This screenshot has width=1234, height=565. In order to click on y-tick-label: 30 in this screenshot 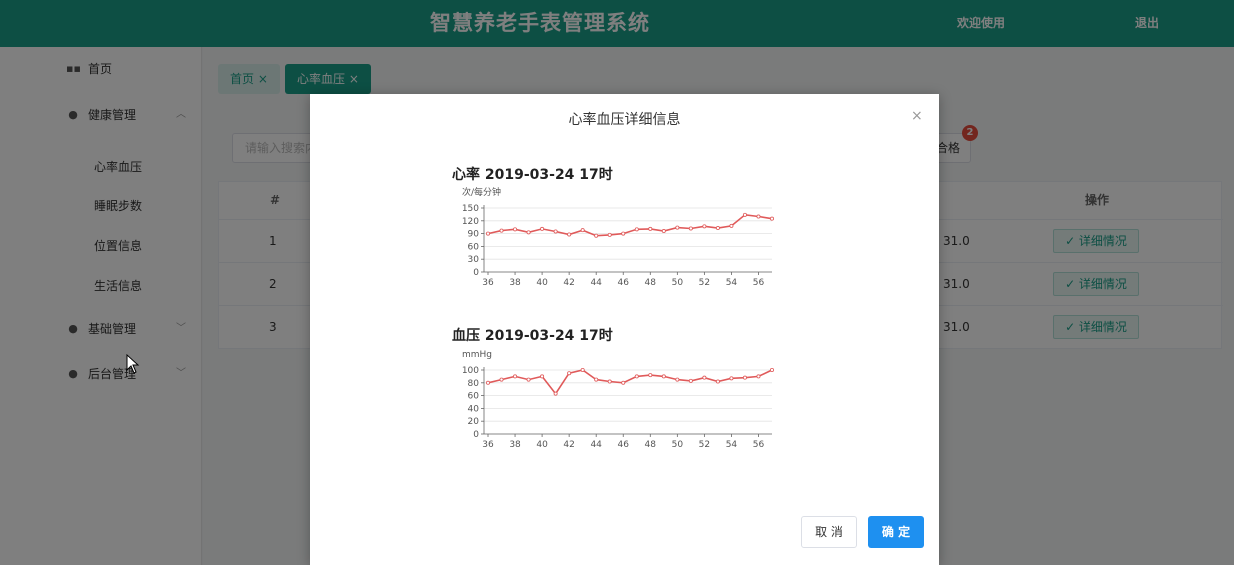, I will do `click(474, 260)`.